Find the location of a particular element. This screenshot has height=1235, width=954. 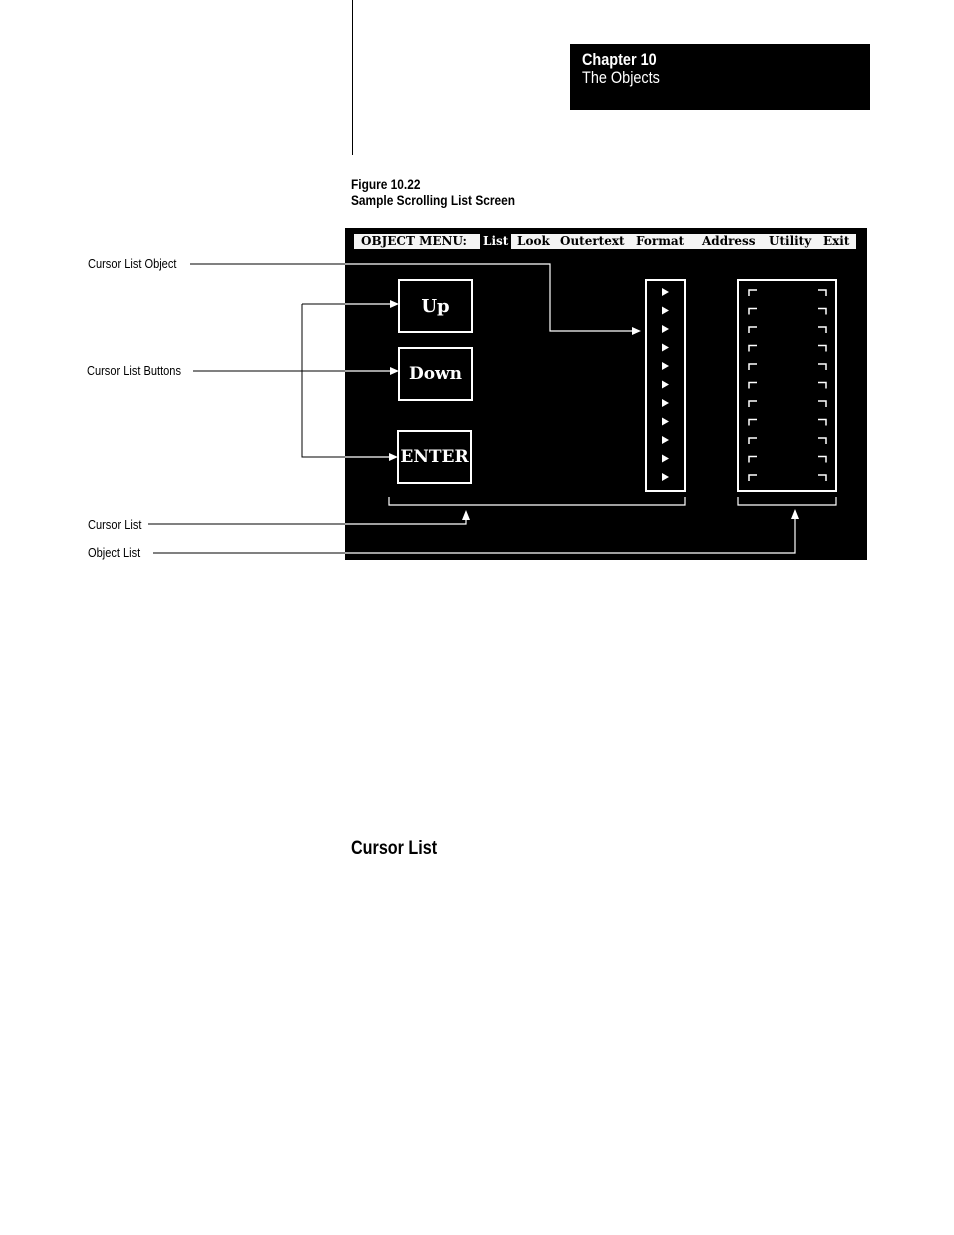

callout-cursor-list: Cursor List is located at coordinates (115, 524).